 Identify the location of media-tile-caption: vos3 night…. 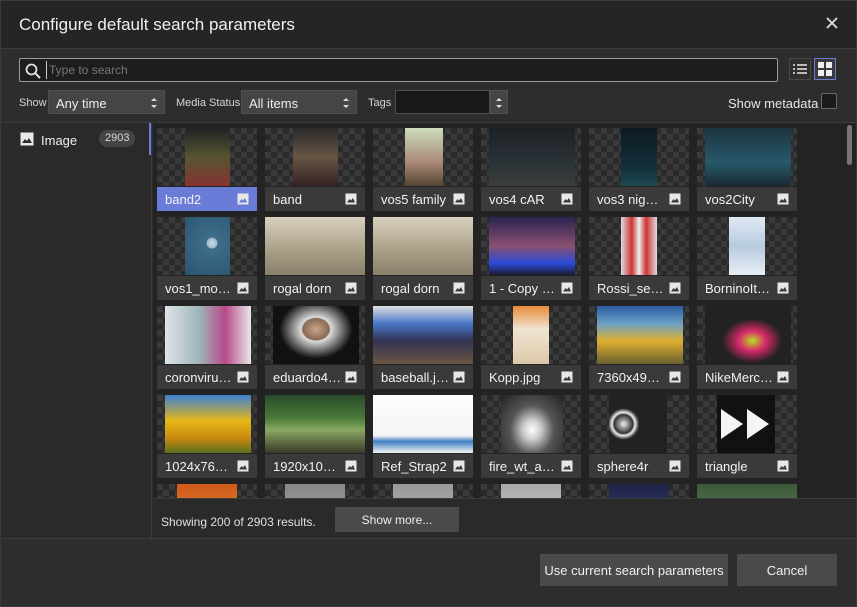
(639, 199).